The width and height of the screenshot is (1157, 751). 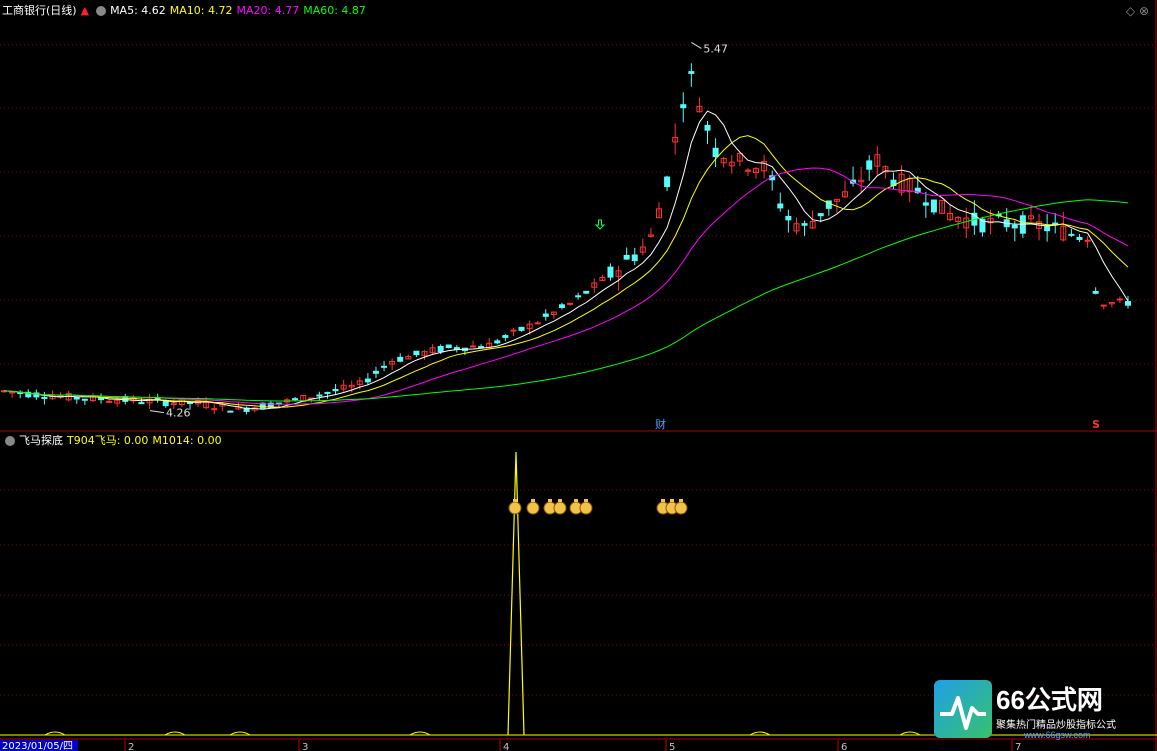 What do you see at coordinates (506, 746) in the screenshot?
I see `month-label: 4` at bounding box center [506, 746].